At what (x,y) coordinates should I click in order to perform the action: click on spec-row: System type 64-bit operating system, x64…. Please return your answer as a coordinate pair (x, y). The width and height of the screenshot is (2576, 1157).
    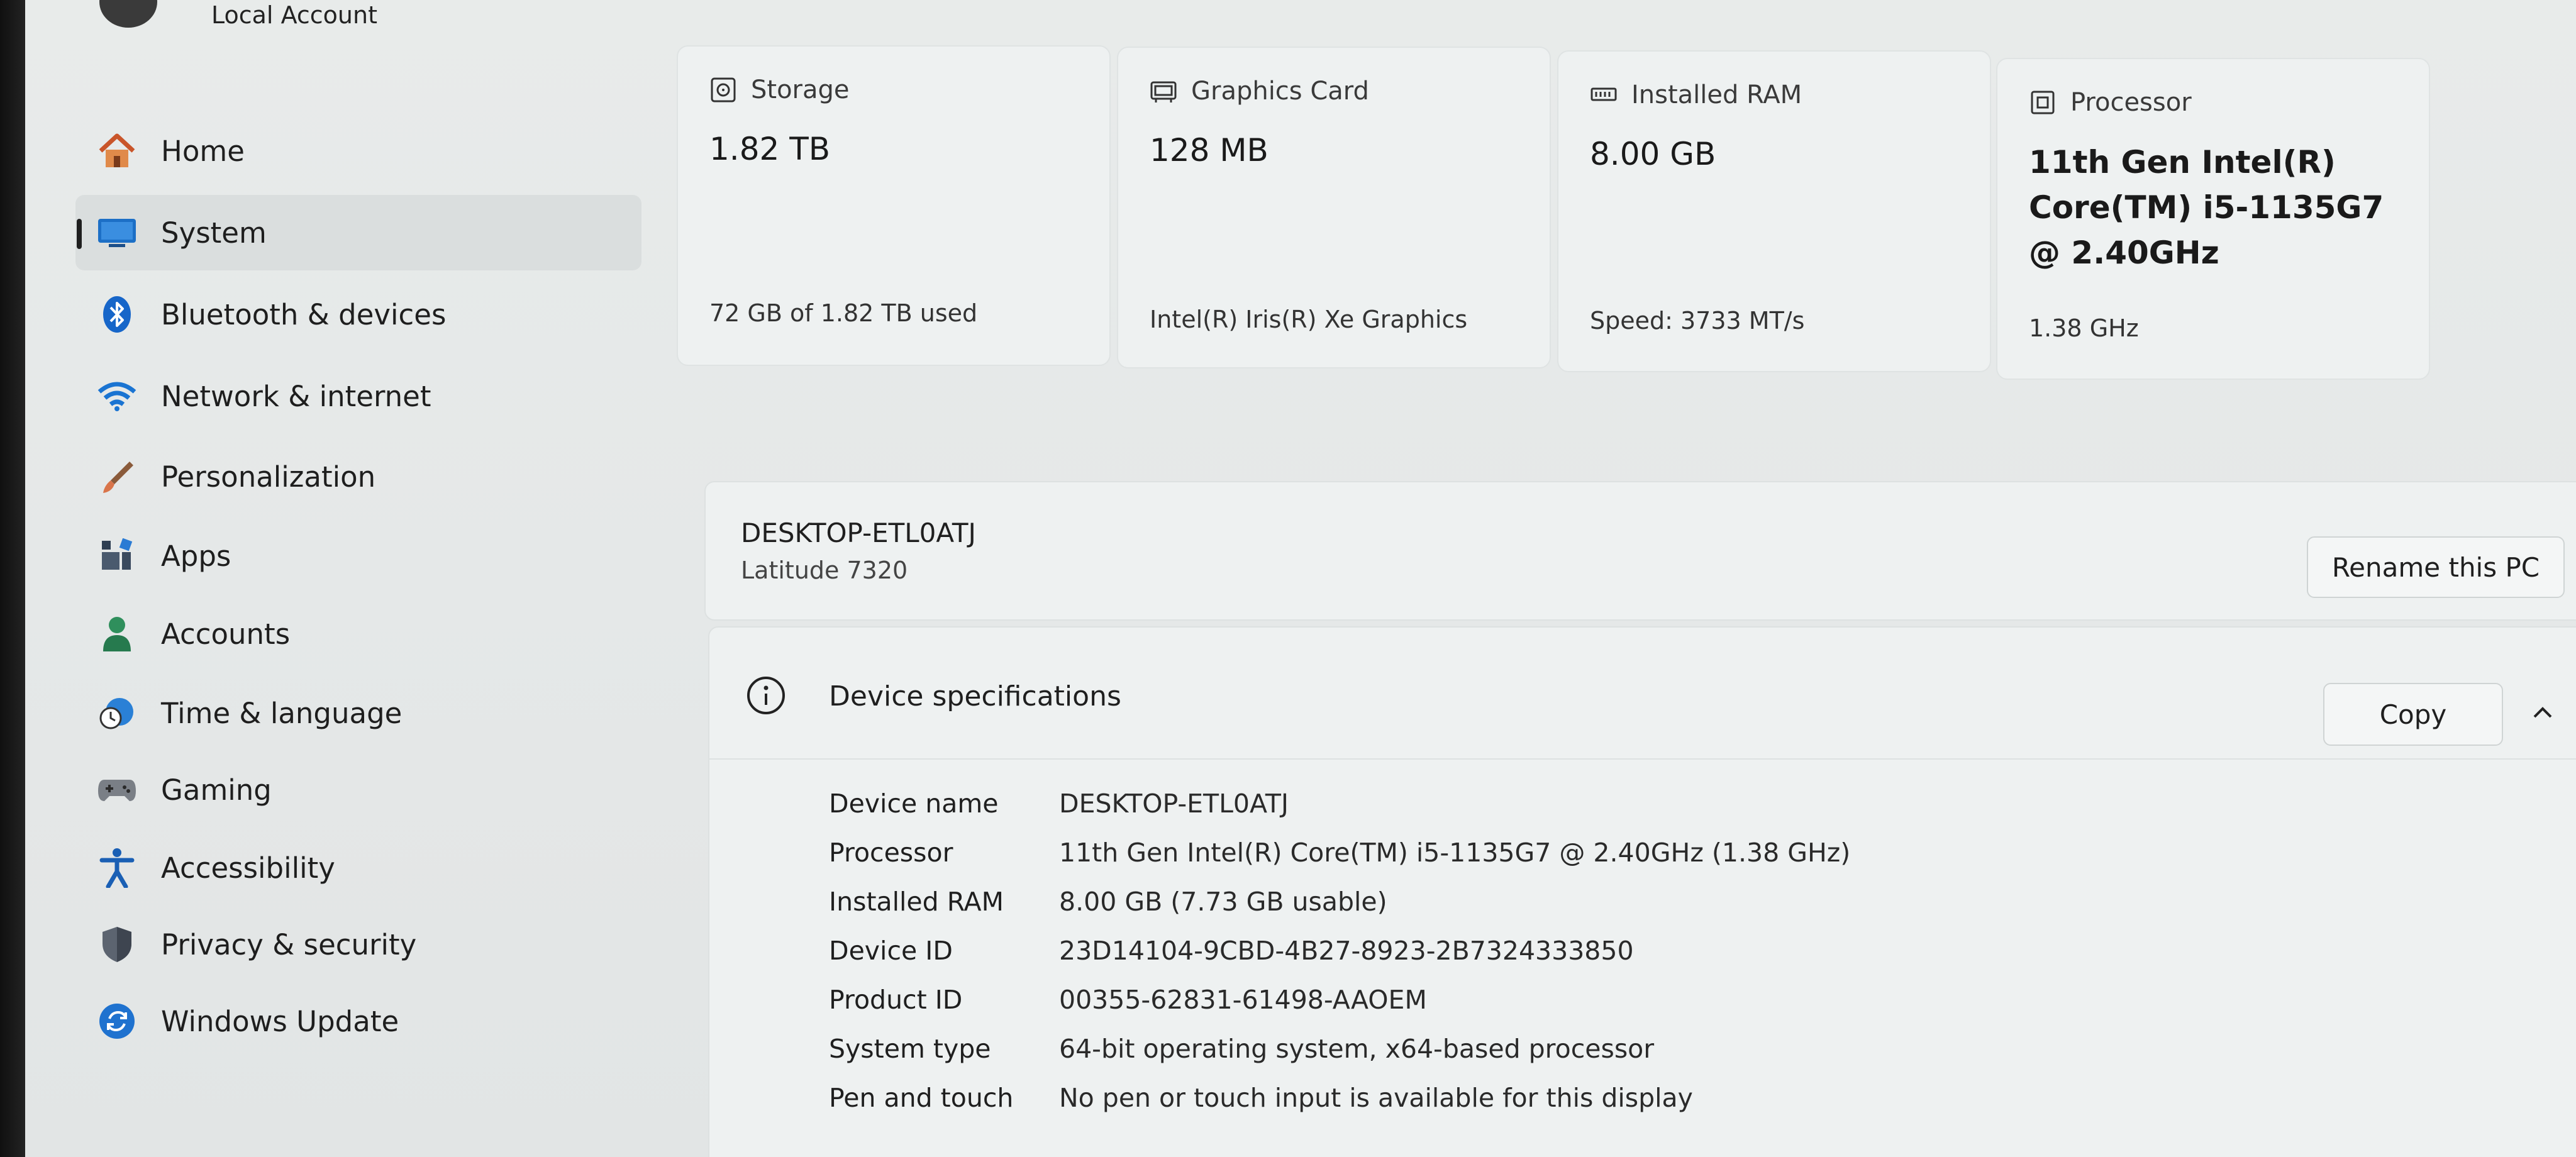
    Looking at the image, I should click on (1678, 1056).